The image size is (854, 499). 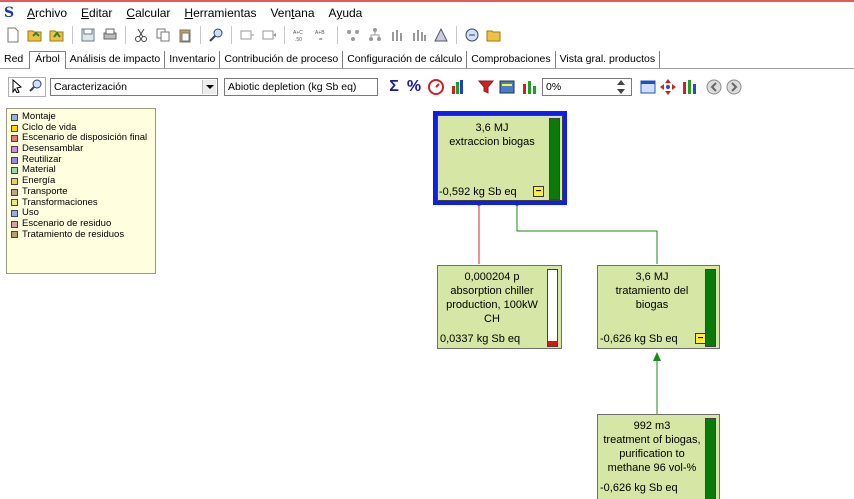 What do you see at coordinates (193, 59) in the screenshot?
I see `tab-inventario: Inventario` at bounding box center [193, 59].